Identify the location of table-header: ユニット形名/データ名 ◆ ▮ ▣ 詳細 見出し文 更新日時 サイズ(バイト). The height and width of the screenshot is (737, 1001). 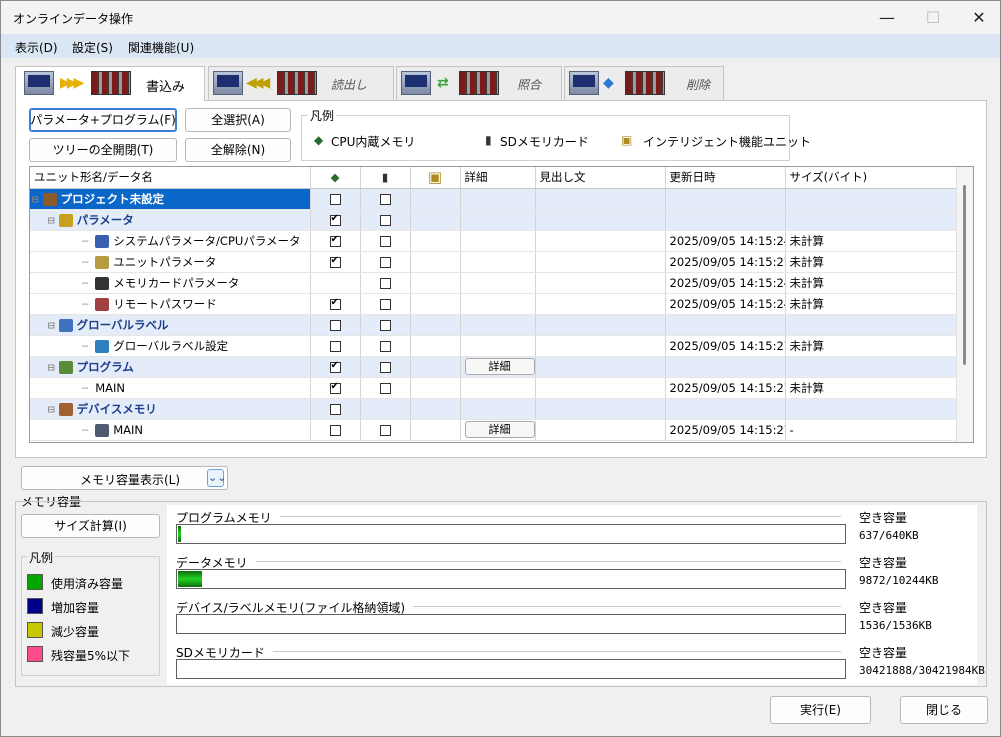
(494, 178).